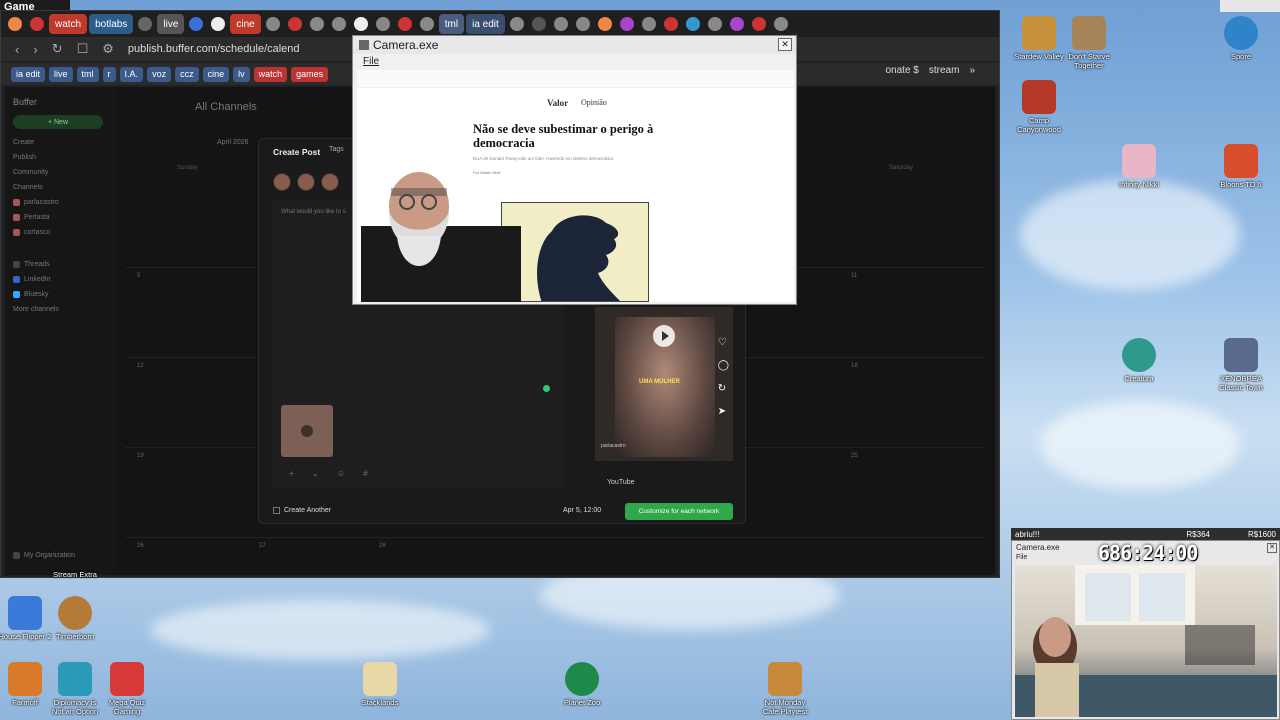  I want to click on schedule-date: Apr 5, 12:00, so click(582, 510).